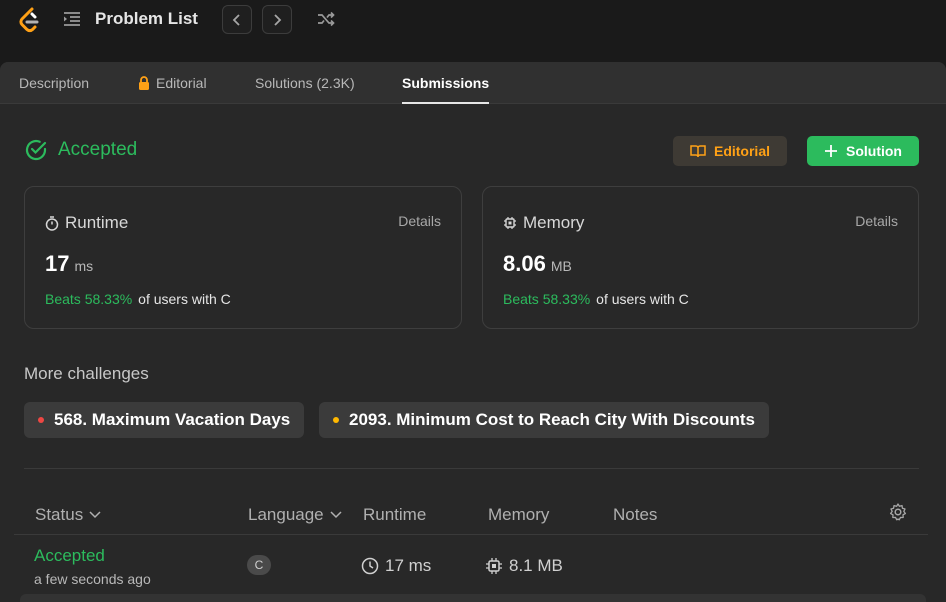  I want to click on memory-card-title: Memory, so click(543, 223).